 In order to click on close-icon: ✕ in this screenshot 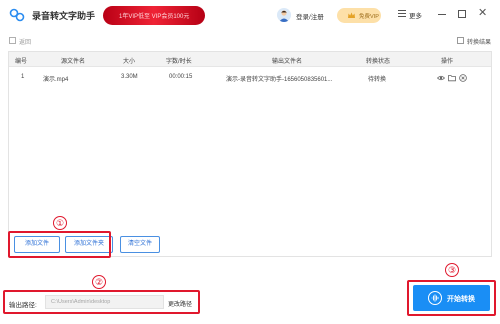, I will do `click(482, 13)`.